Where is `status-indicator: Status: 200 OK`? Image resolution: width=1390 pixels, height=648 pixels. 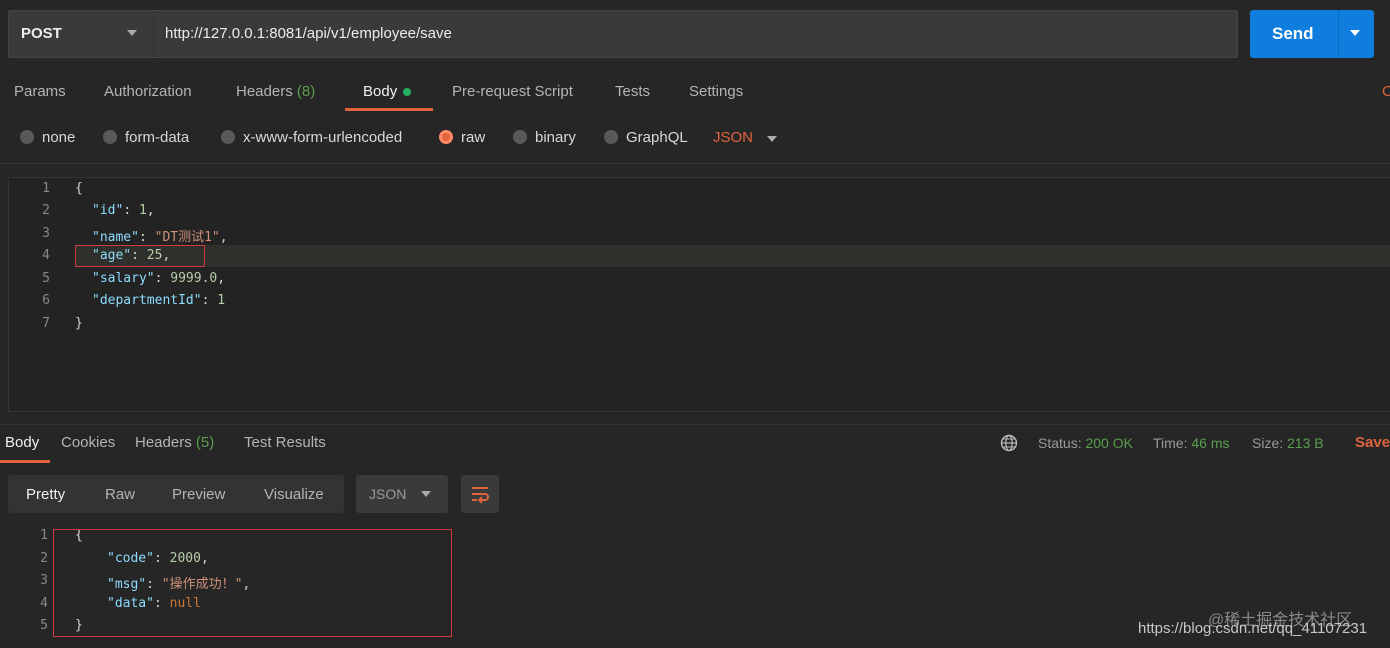 status-indicator: Status: 200 OK is located at coordinates (1085, 443).